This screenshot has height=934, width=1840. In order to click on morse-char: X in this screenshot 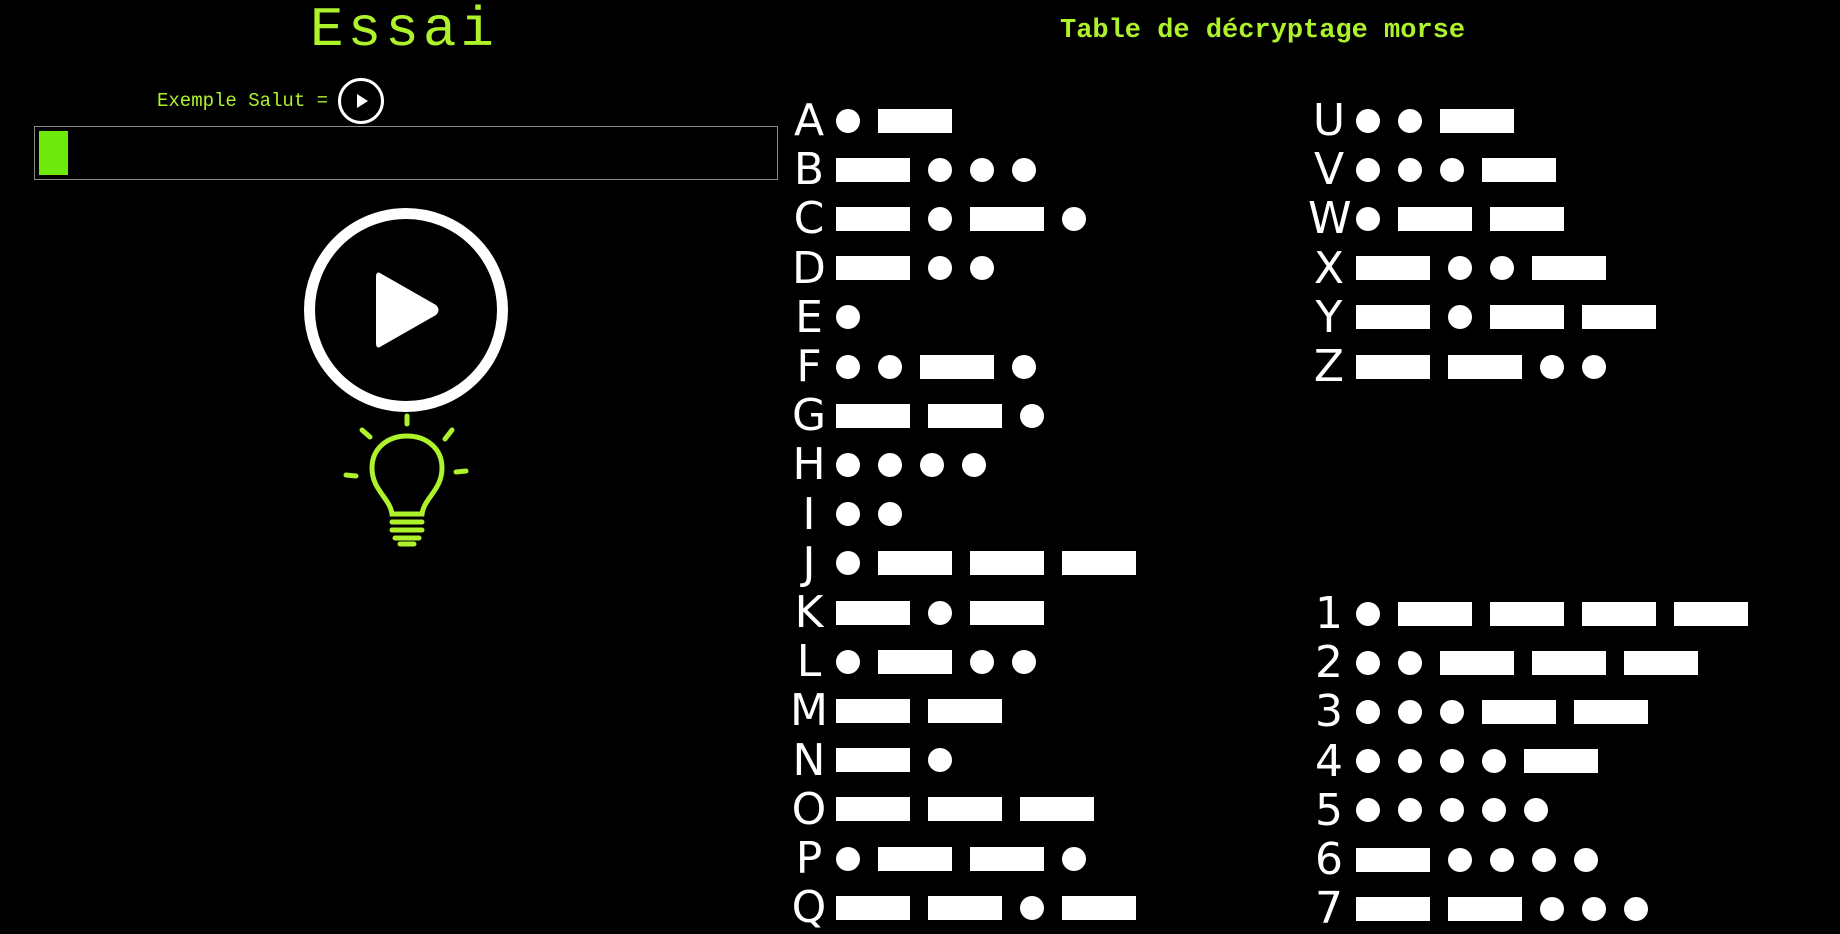, I will do `click(1329, 268)`.